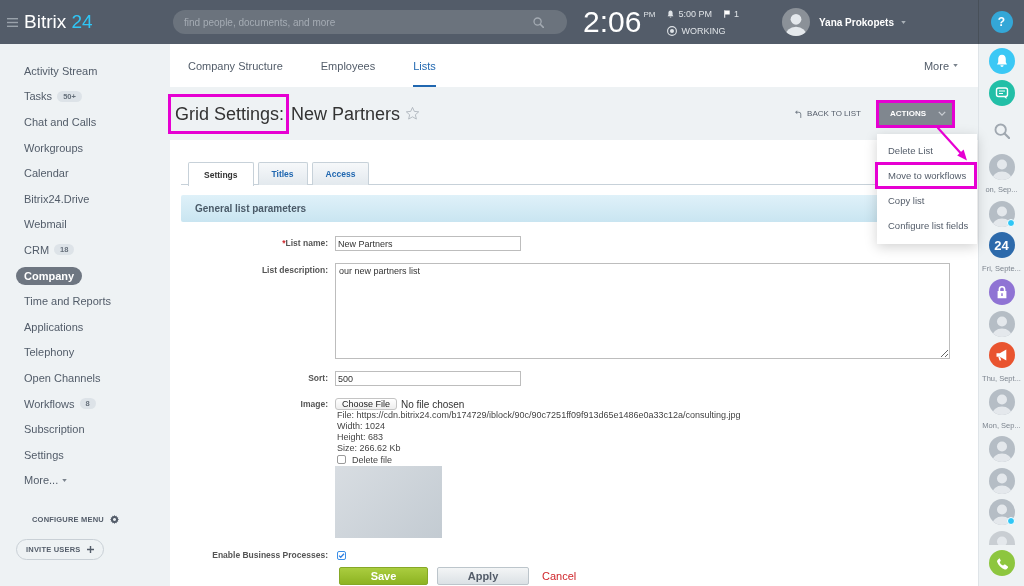 The height and width of the screenshot is (586, 1024). I want to click on sidebar-item: Activity Stream, so click(61, 70).